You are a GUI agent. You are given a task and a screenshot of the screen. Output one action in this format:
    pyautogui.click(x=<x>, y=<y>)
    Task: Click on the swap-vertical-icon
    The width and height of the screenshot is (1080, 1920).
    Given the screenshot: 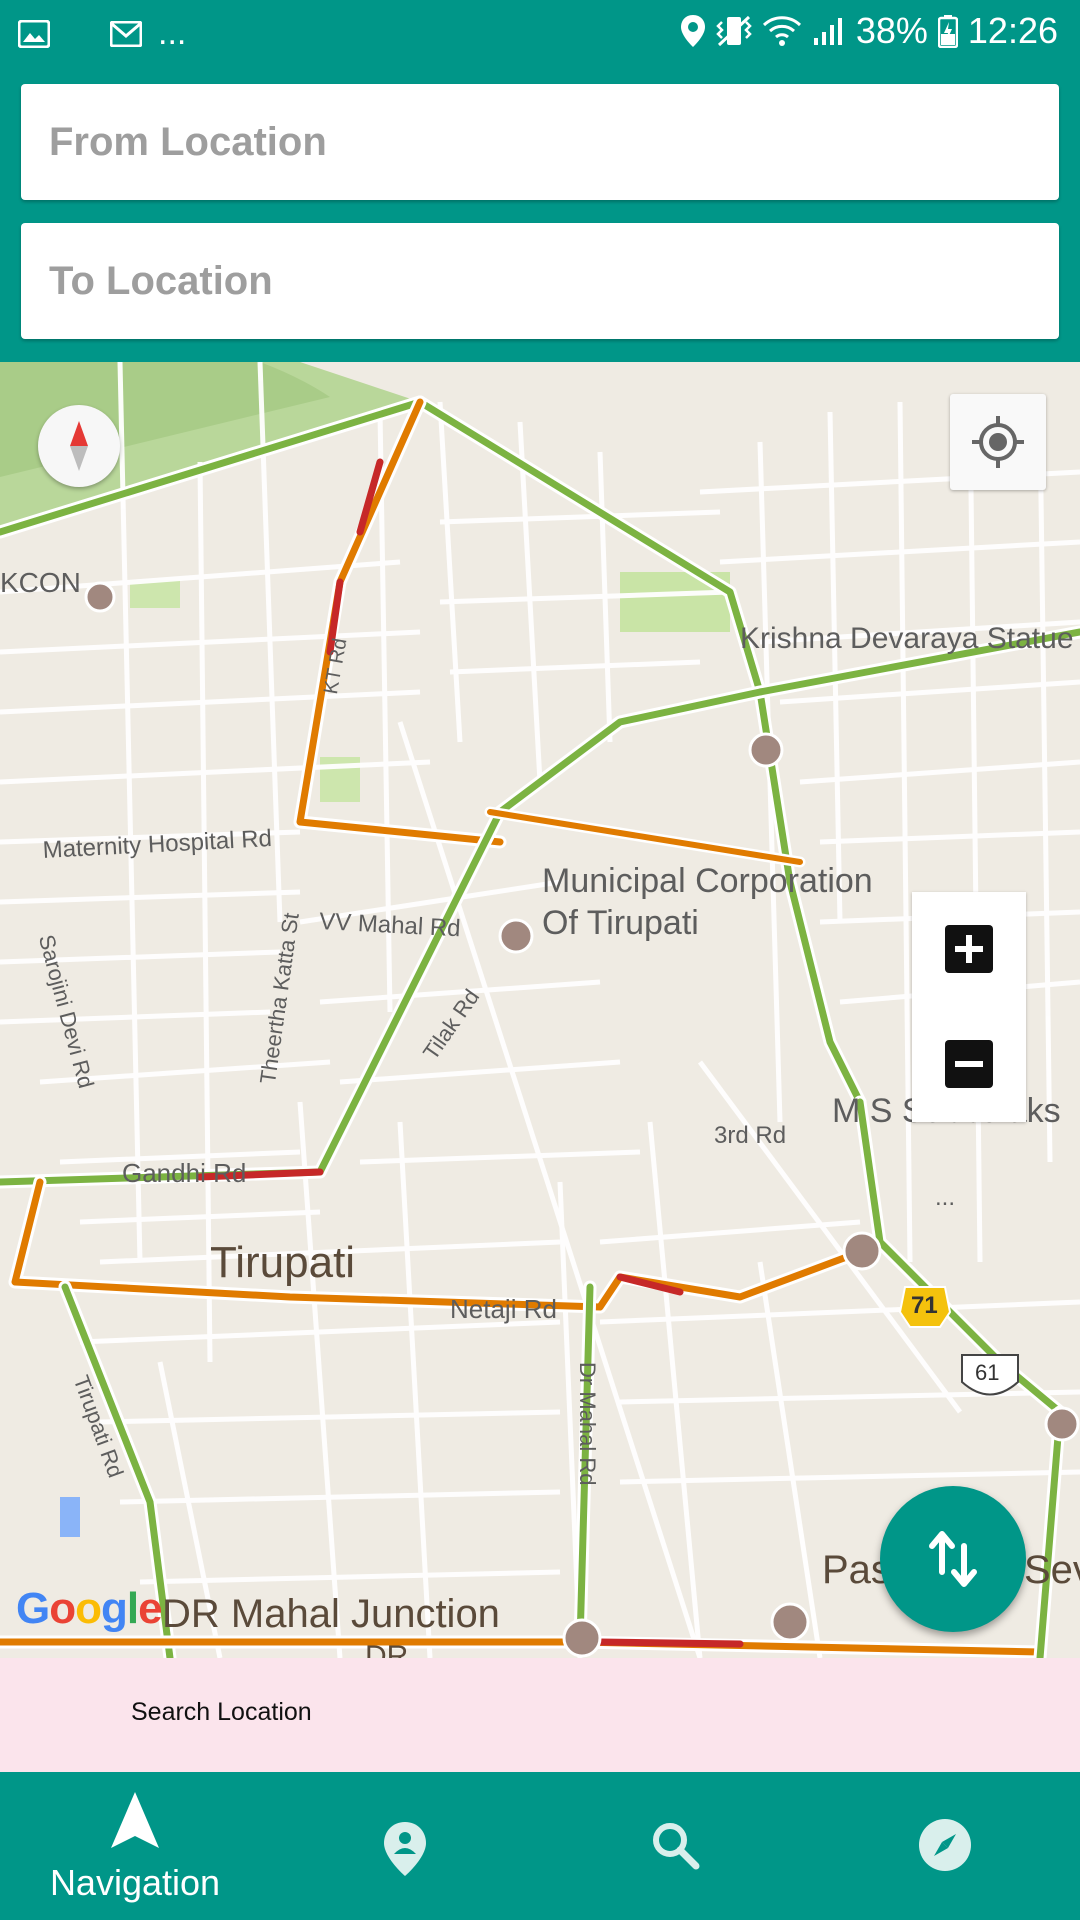 What is the action you would take?
    pyautogui.click(x=953, y=1559)
    